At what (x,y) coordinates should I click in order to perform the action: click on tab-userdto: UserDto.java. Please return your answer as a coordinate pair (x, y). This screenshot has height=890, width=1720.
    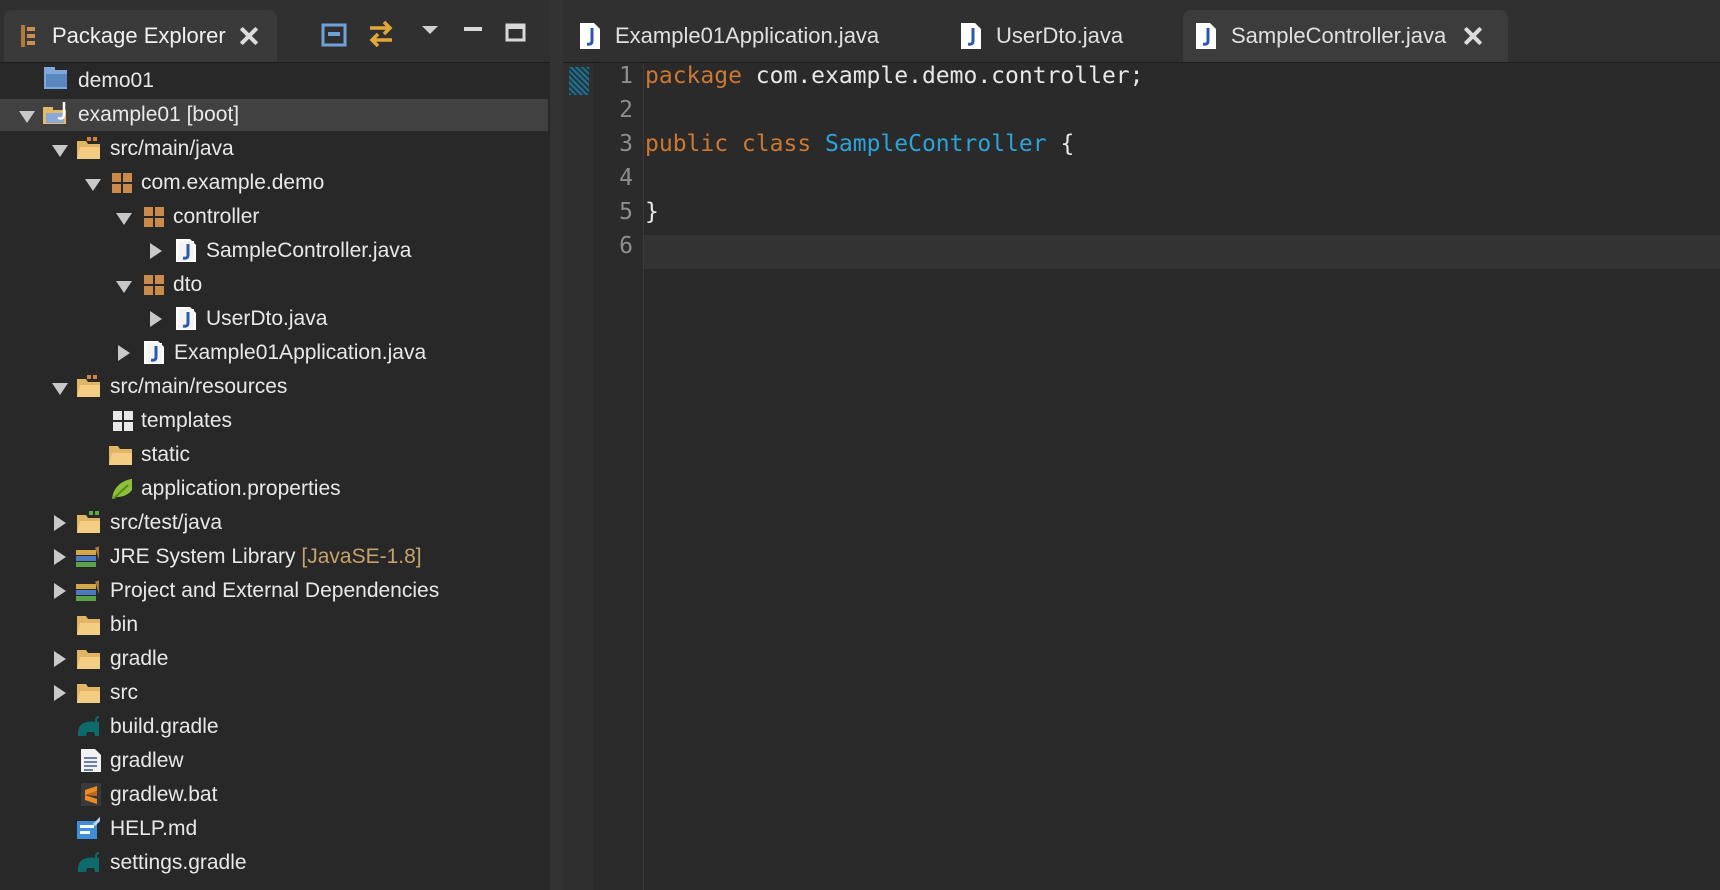
    Looking at the image, I should click on (1048, 36).